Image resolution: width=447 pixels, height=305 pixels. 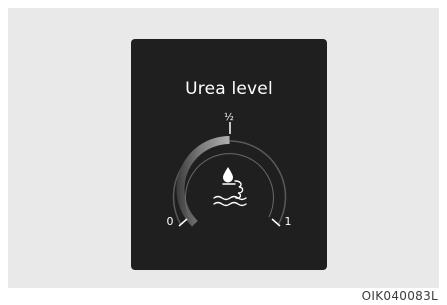 What do you see at coordinates (288, 221) in the screenshot?
I see `gauge-label-one: 1` at bounding box center [288, 221].